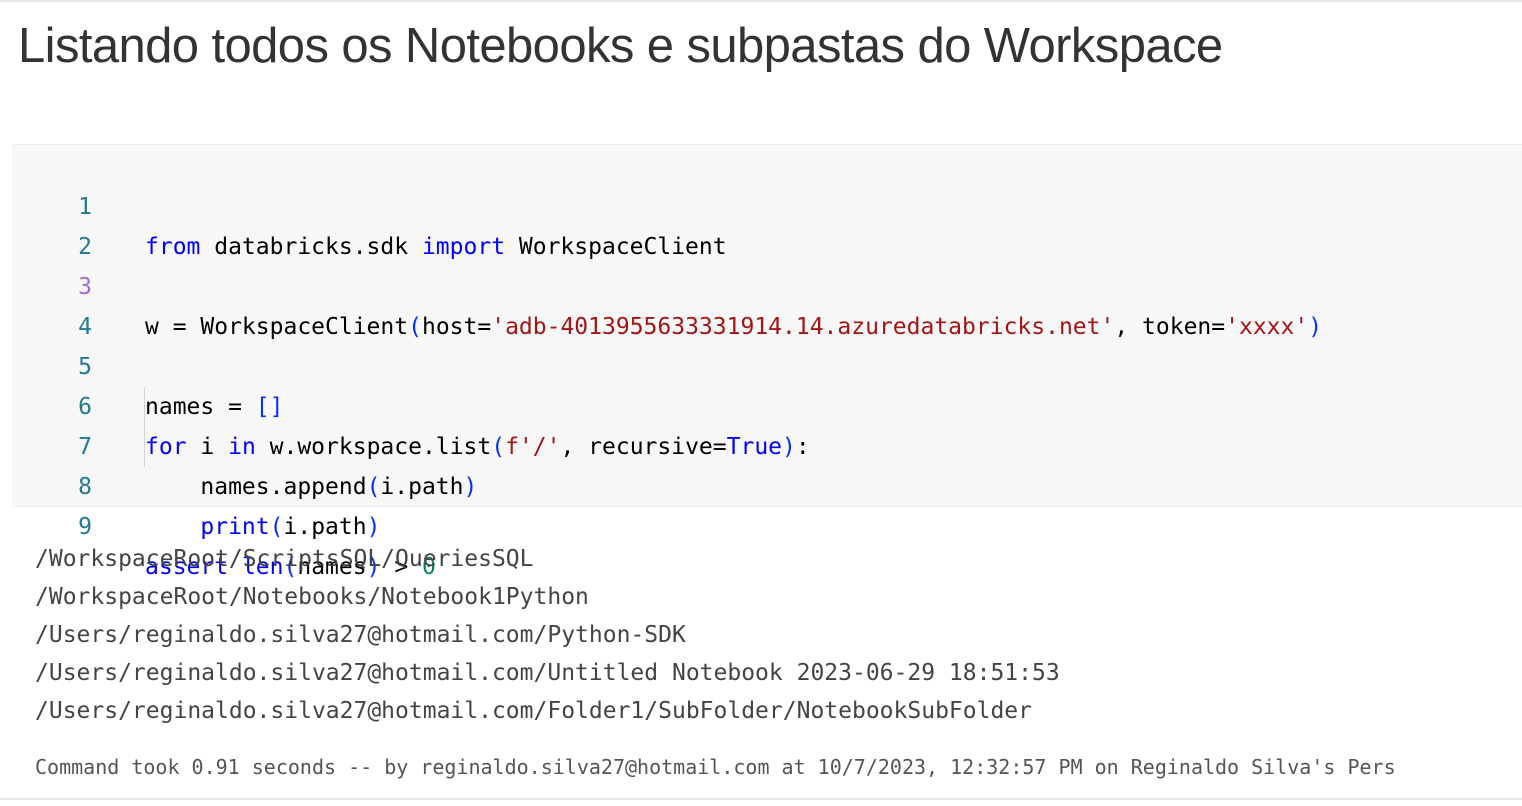 The width and height of the screenshot is (1522, 806). What do you see at coordinates (312, 597) in the screenshot?
I see `output-line: /WorkspaceRoot/Notebooks/Notebook1Python` at bounding box center [312, 597].